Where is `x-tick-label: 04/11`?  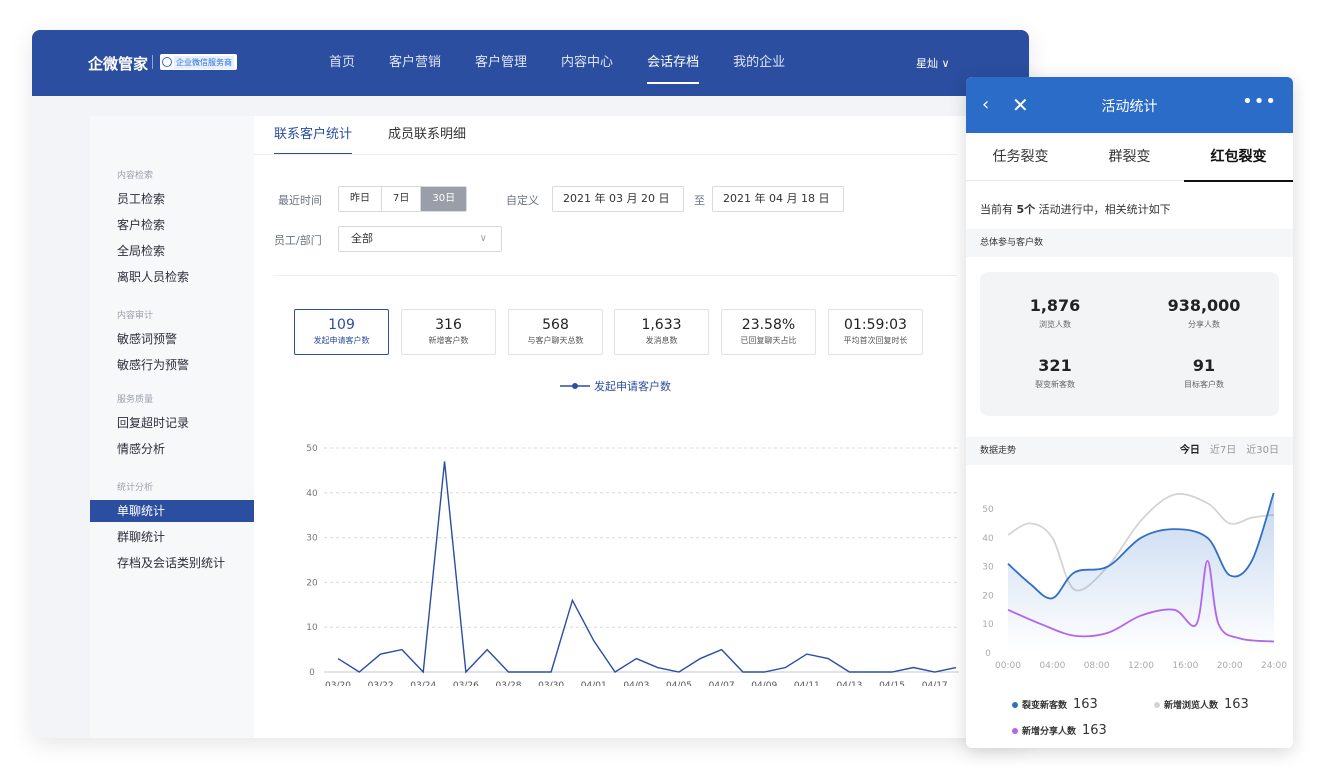 x-tick-label: 04/11 is located at coordinates (807, 683).